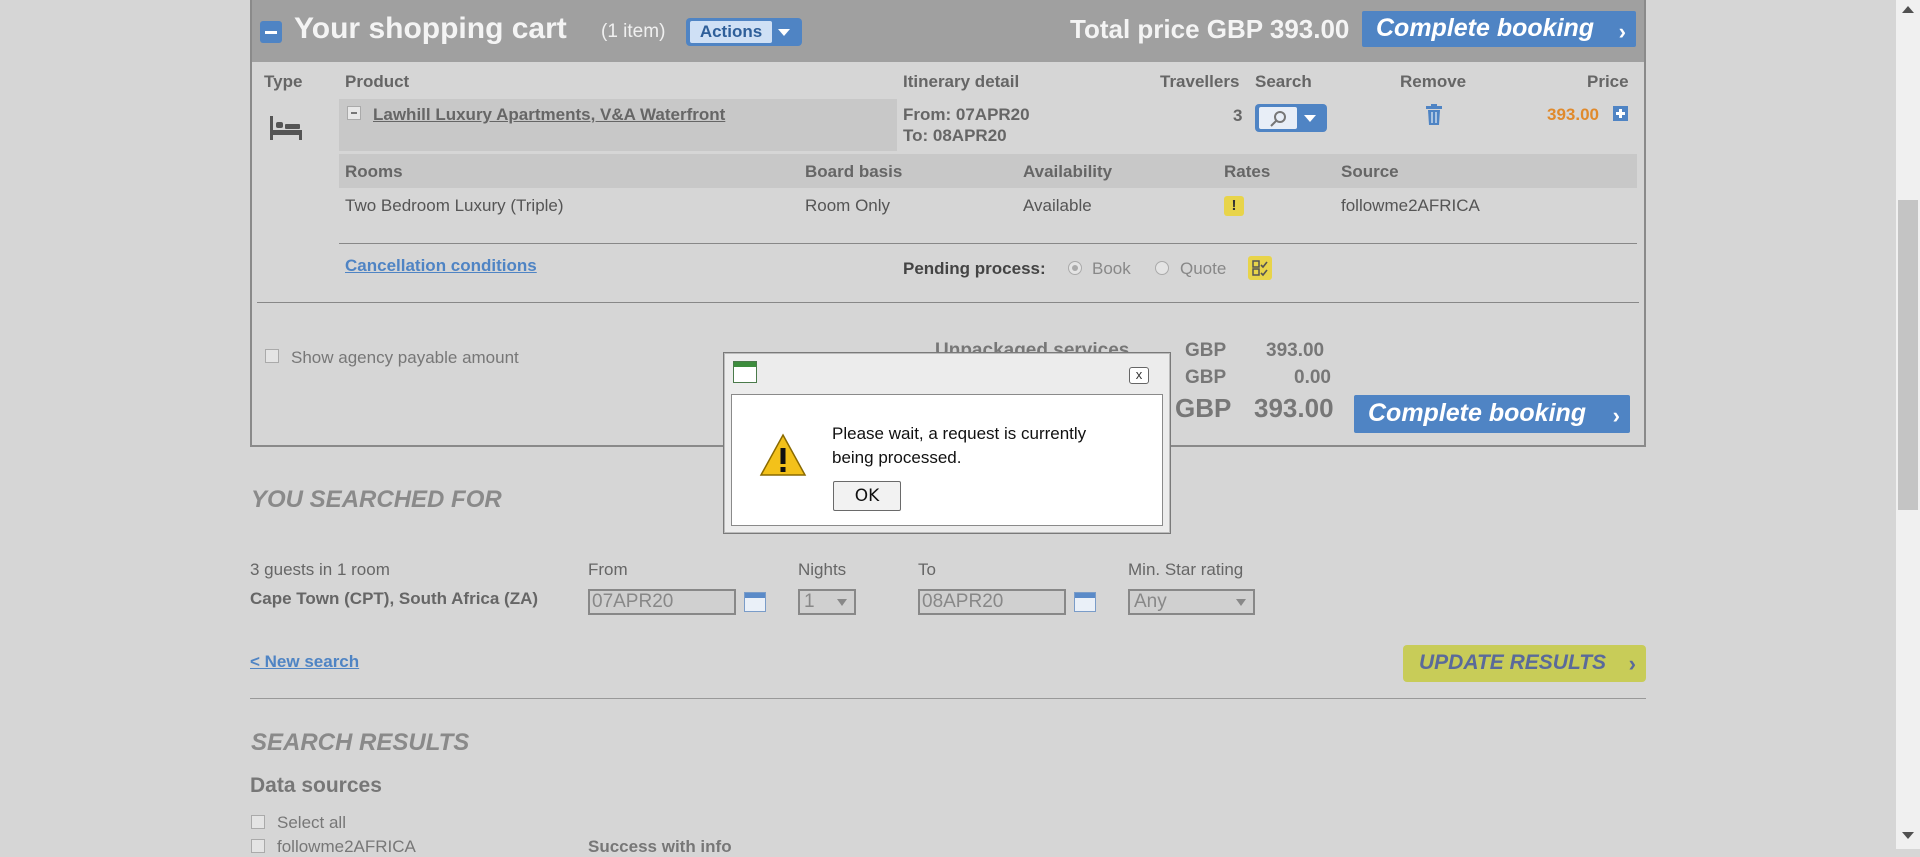 The image size is (1920, 857). I want to click on star-rating-label: Min. Star rating, so click(1186, 569).